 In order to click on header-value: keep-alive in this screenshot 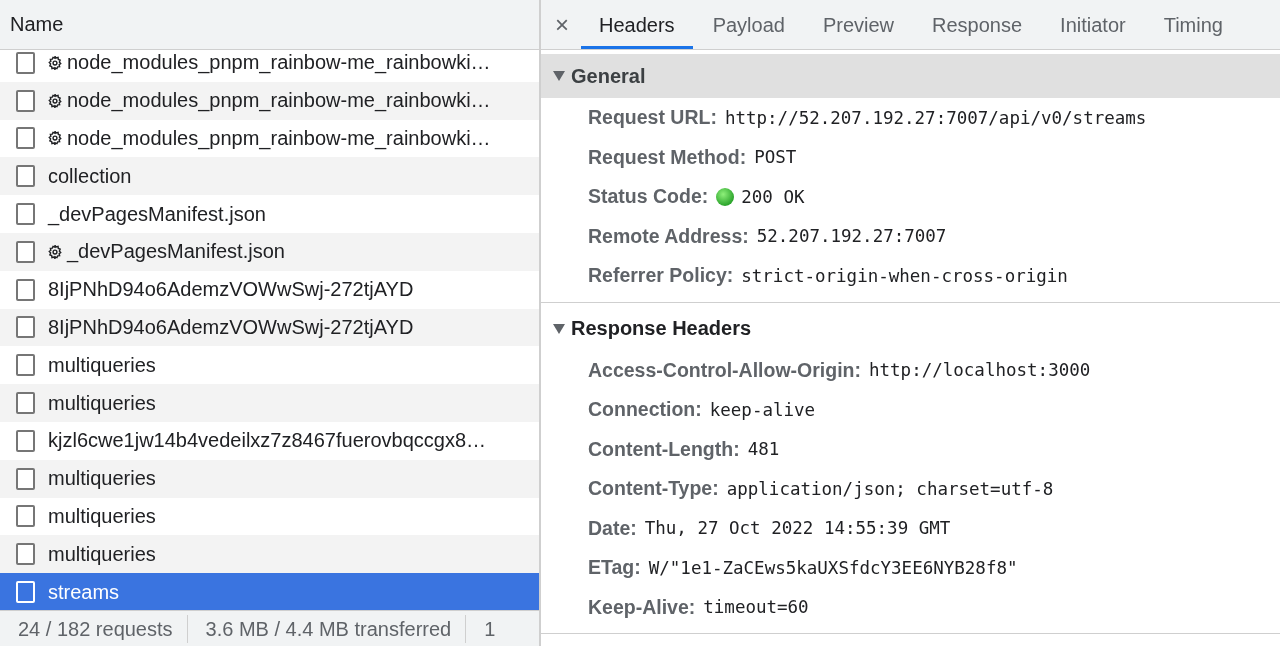, I will do `click(762, 409)`.